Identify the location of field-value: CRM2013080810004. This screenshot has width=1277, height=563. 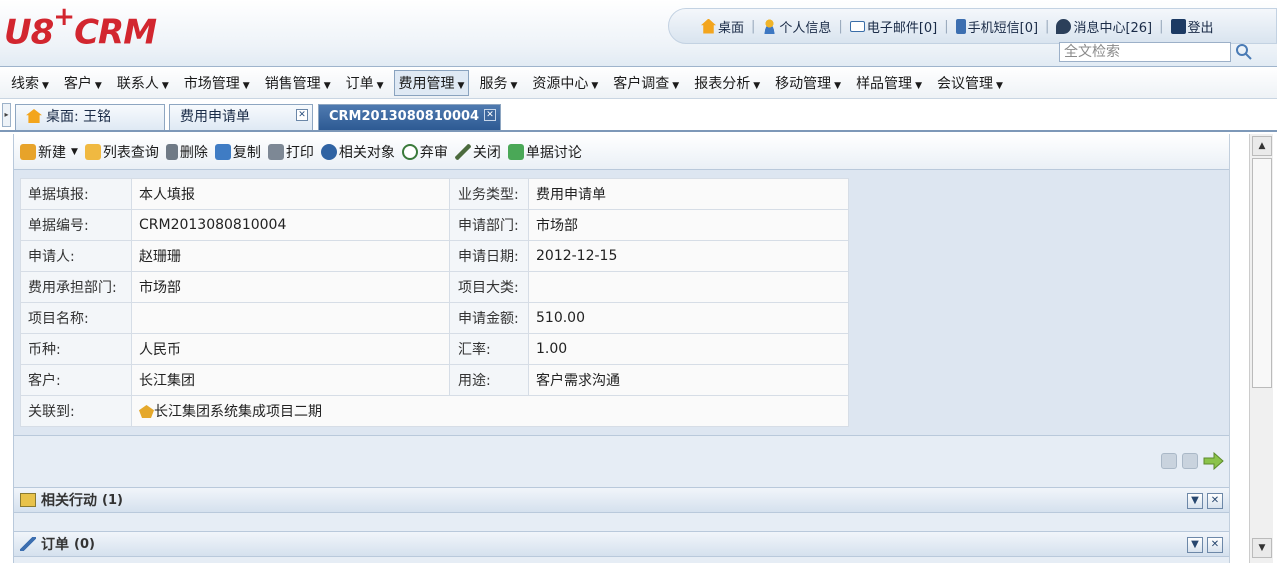
(290, 225).